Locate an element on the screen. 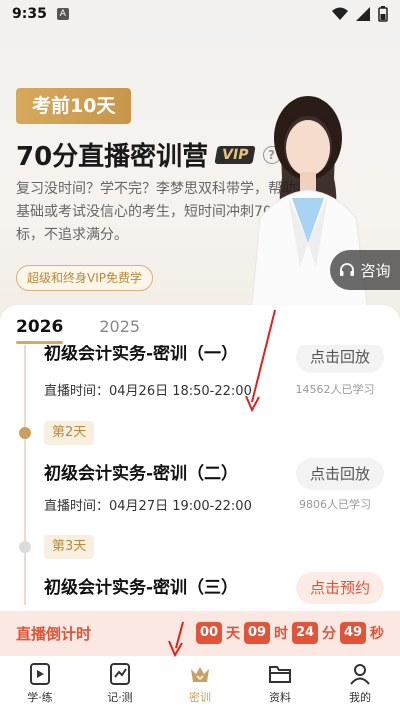 This screenshot has height=710, width=400. page-title: 70分直播密训营 is located at coordinates (112, 157).